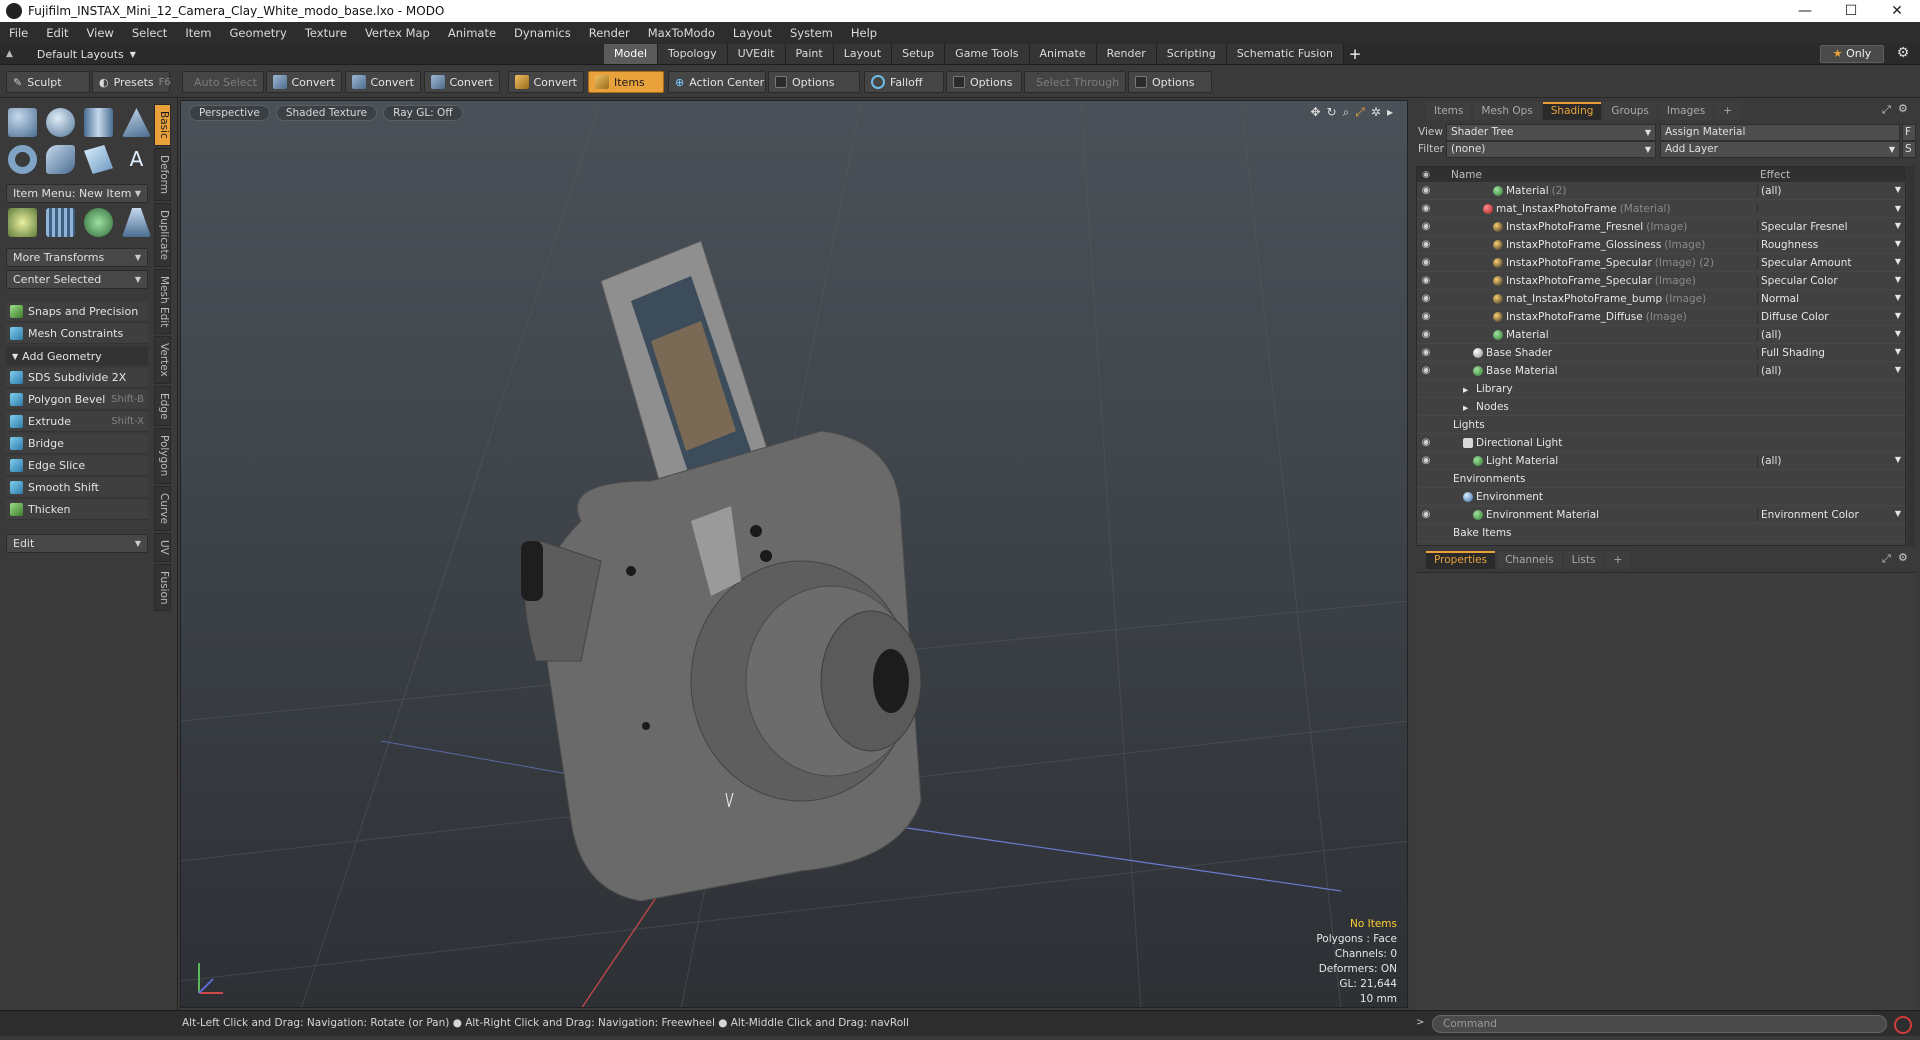  What do you see at coordinates (1661, 407) in the screenshot?
I see `tree-row: ▸ Nodes` at bounding box center [1661, 407].